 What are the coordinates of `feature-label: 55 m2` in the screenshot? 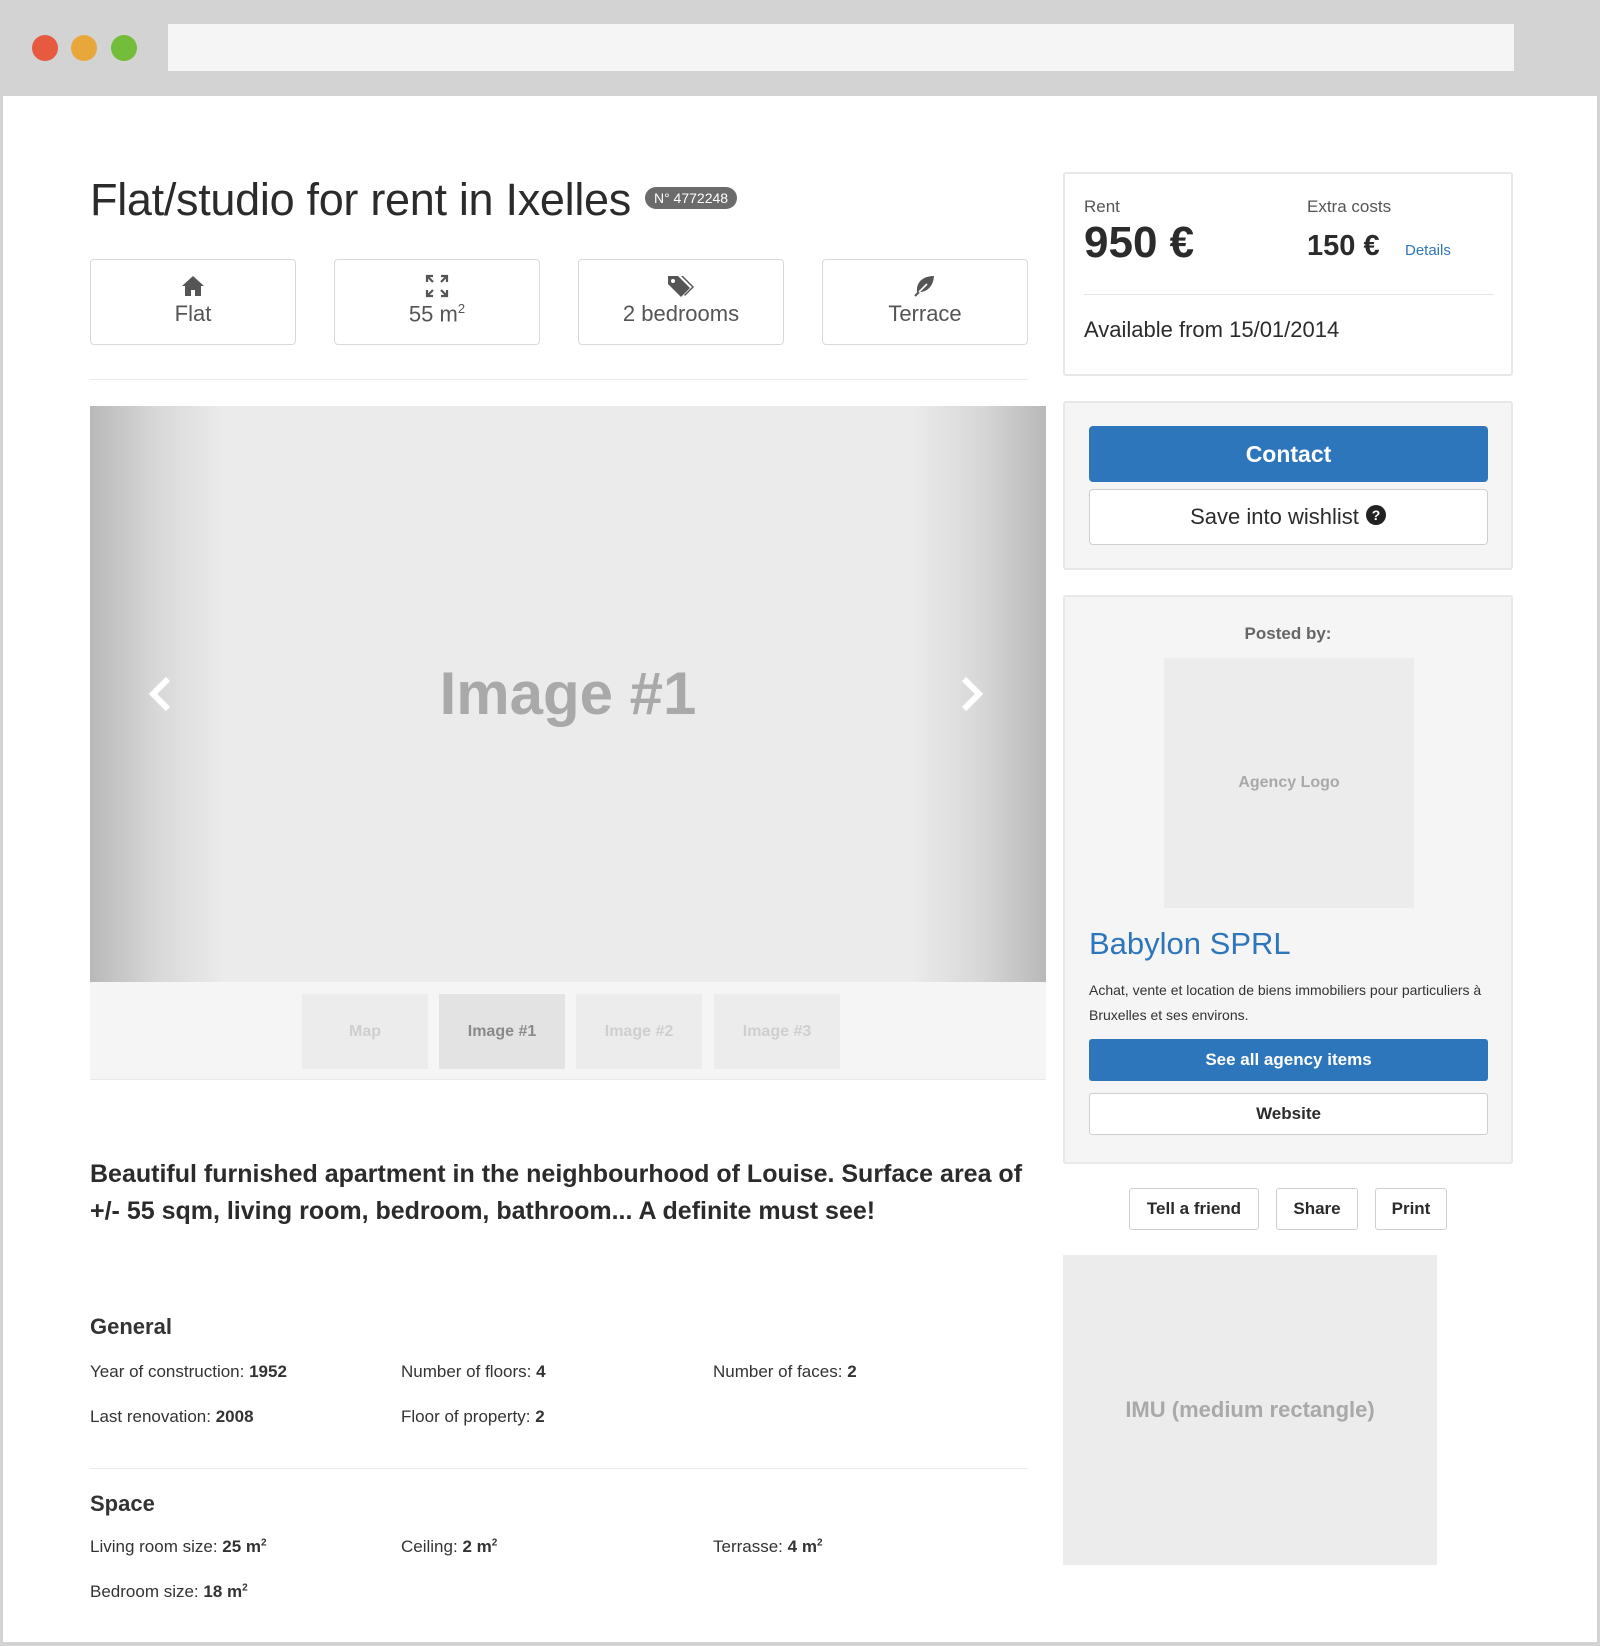 It's located at (437, 314).